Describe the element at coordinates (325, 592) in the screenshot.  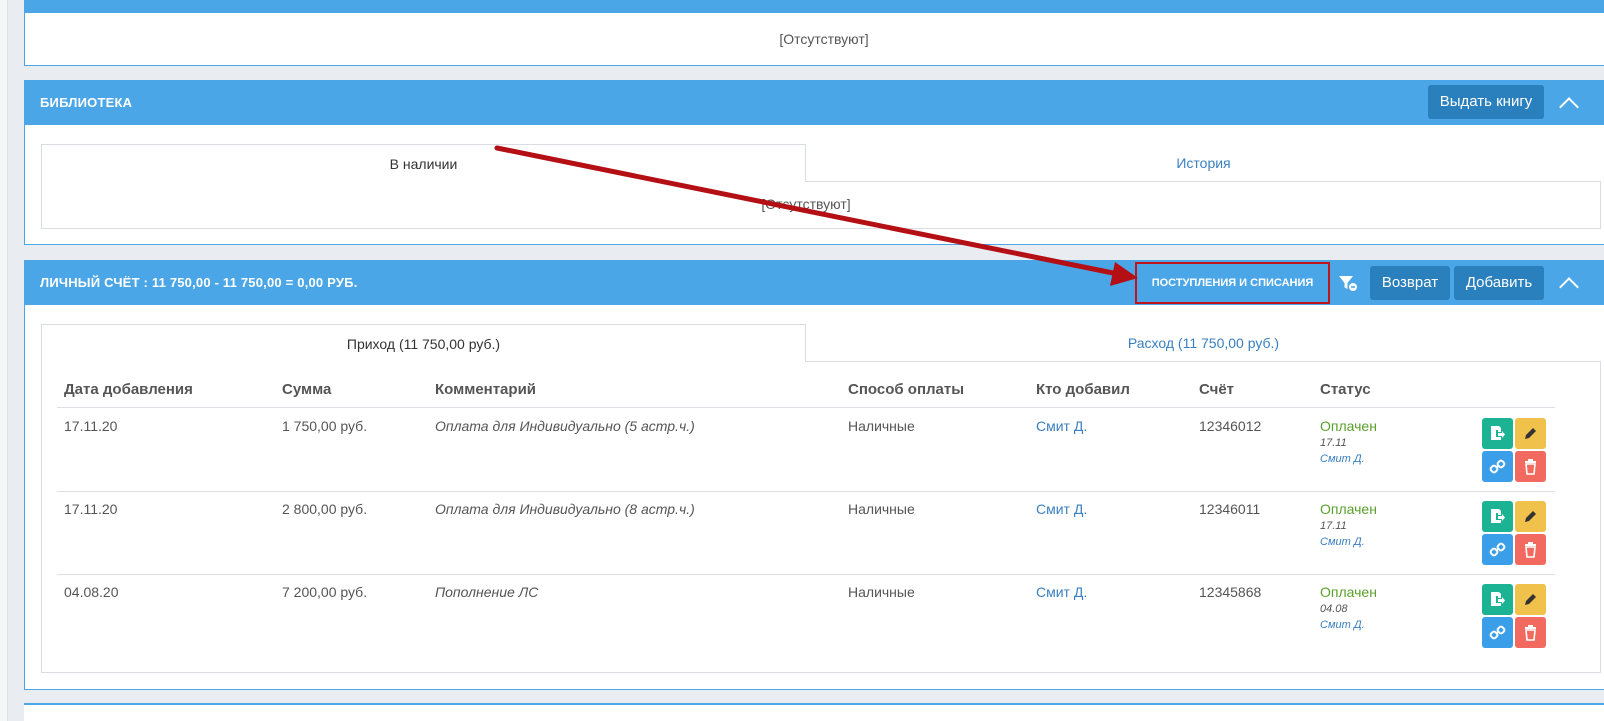
I see `row-amount: 7 200,00 руб.` at that location.